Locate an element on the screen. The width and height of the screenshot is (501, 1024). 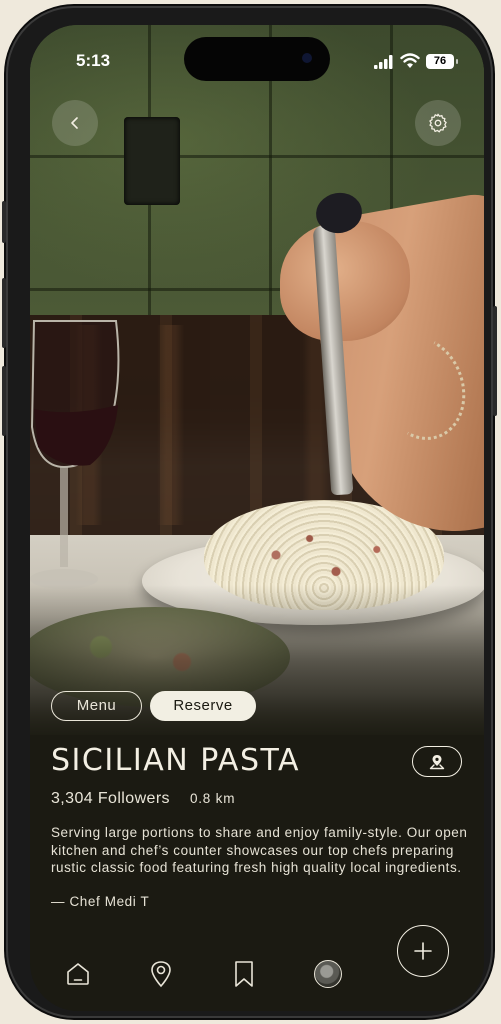
status-bar: 5:13 76 is located at coordinates (257, 54).